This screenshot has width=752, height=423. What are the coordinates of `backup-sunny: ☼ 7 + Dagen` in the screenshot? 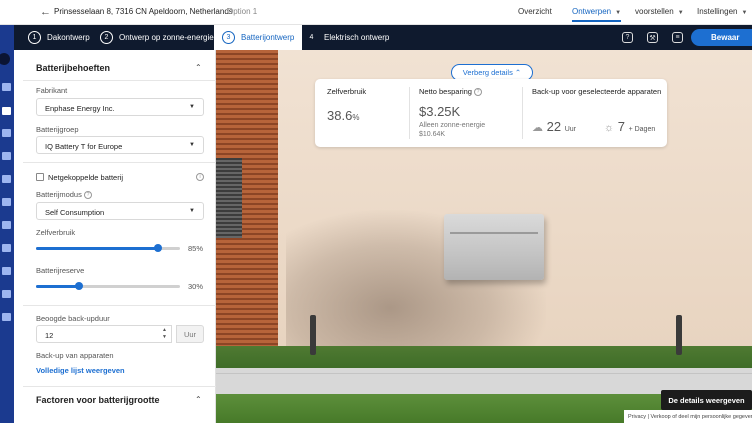 It's located at (629, 126).